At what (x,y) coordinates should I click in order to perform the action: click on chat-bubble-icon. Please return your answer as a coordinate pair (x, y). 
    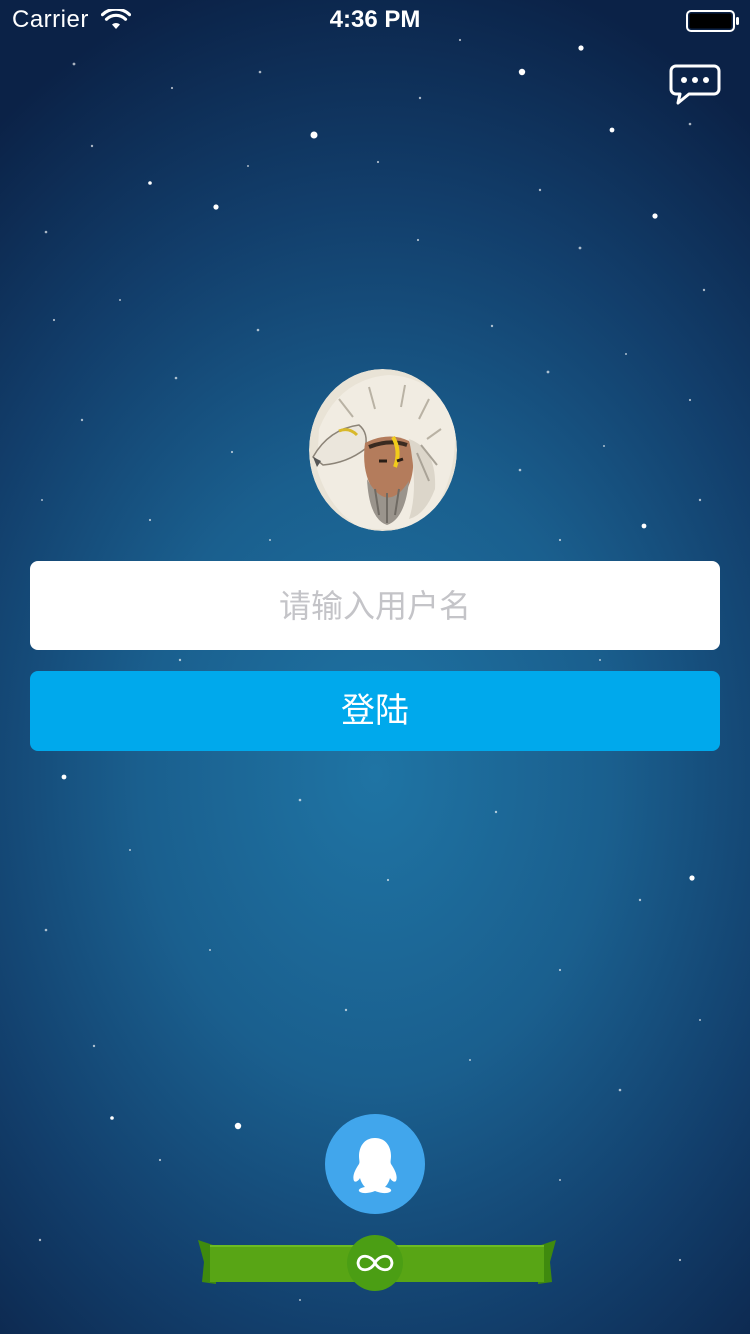
    Looking at the image, I should click on (695, 85).